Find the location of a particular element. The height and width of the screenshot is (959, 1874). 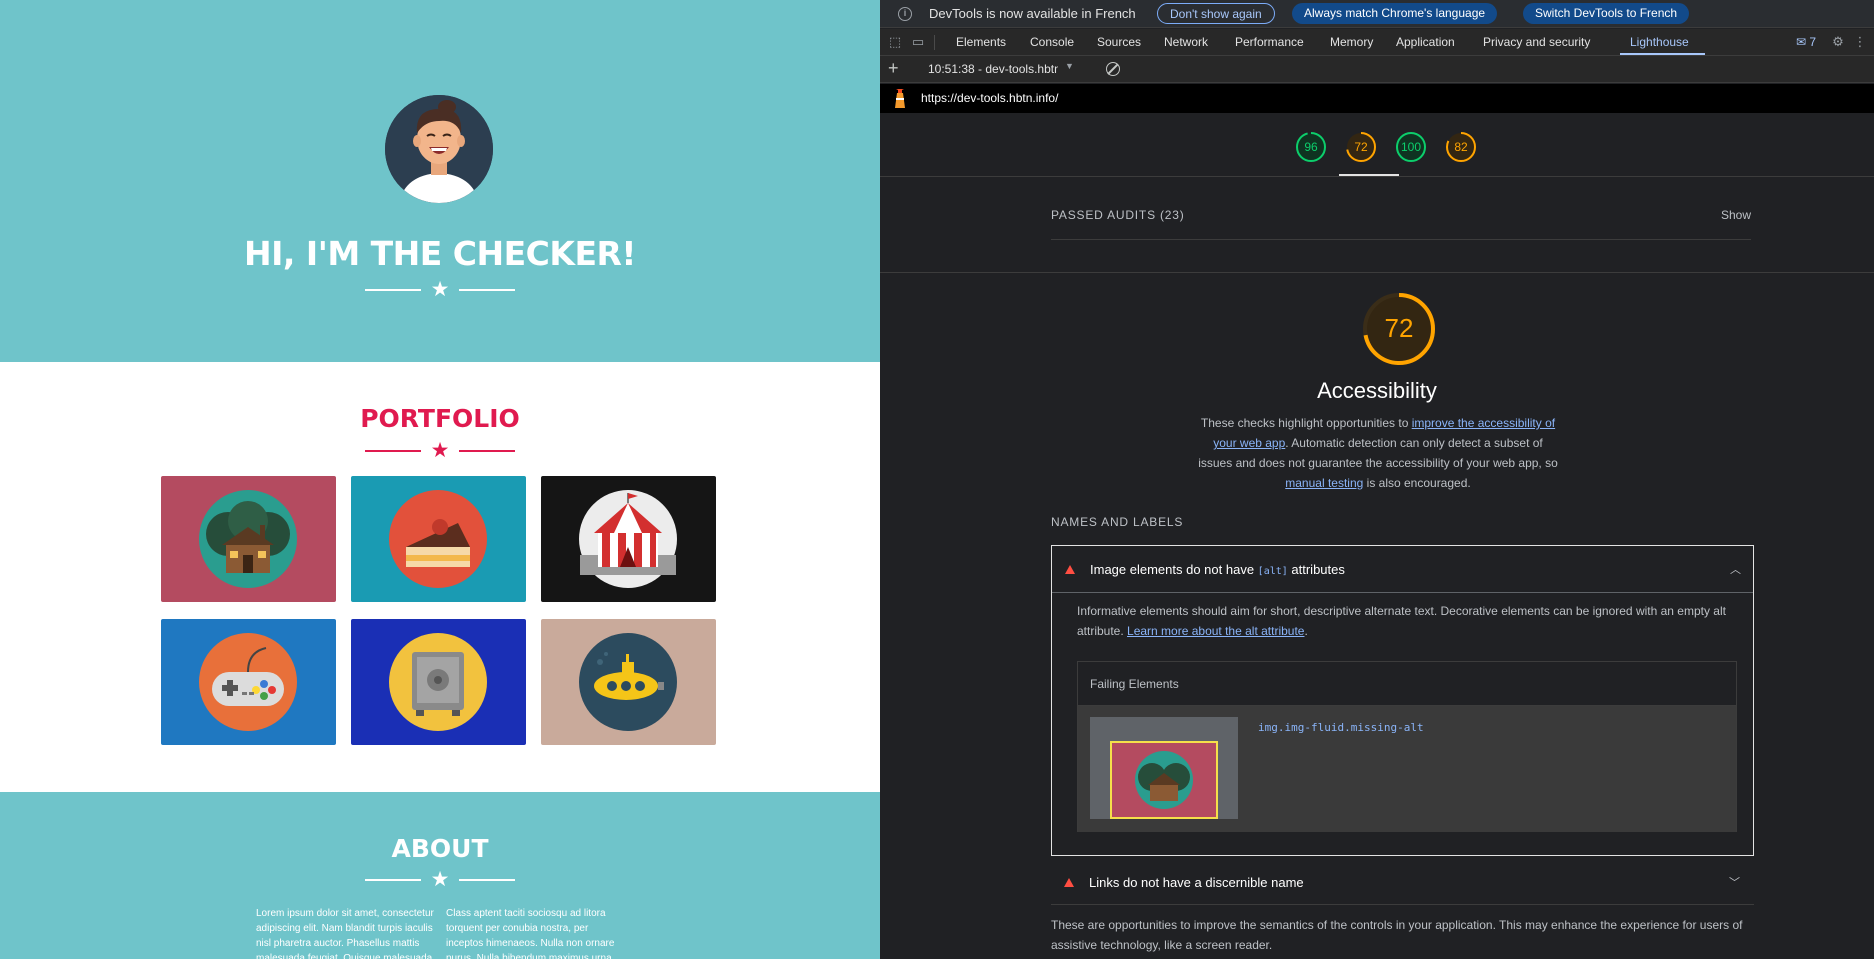

passed-audits-label: PASSED AUDITS (23) is located at coordinates (1118, 215).